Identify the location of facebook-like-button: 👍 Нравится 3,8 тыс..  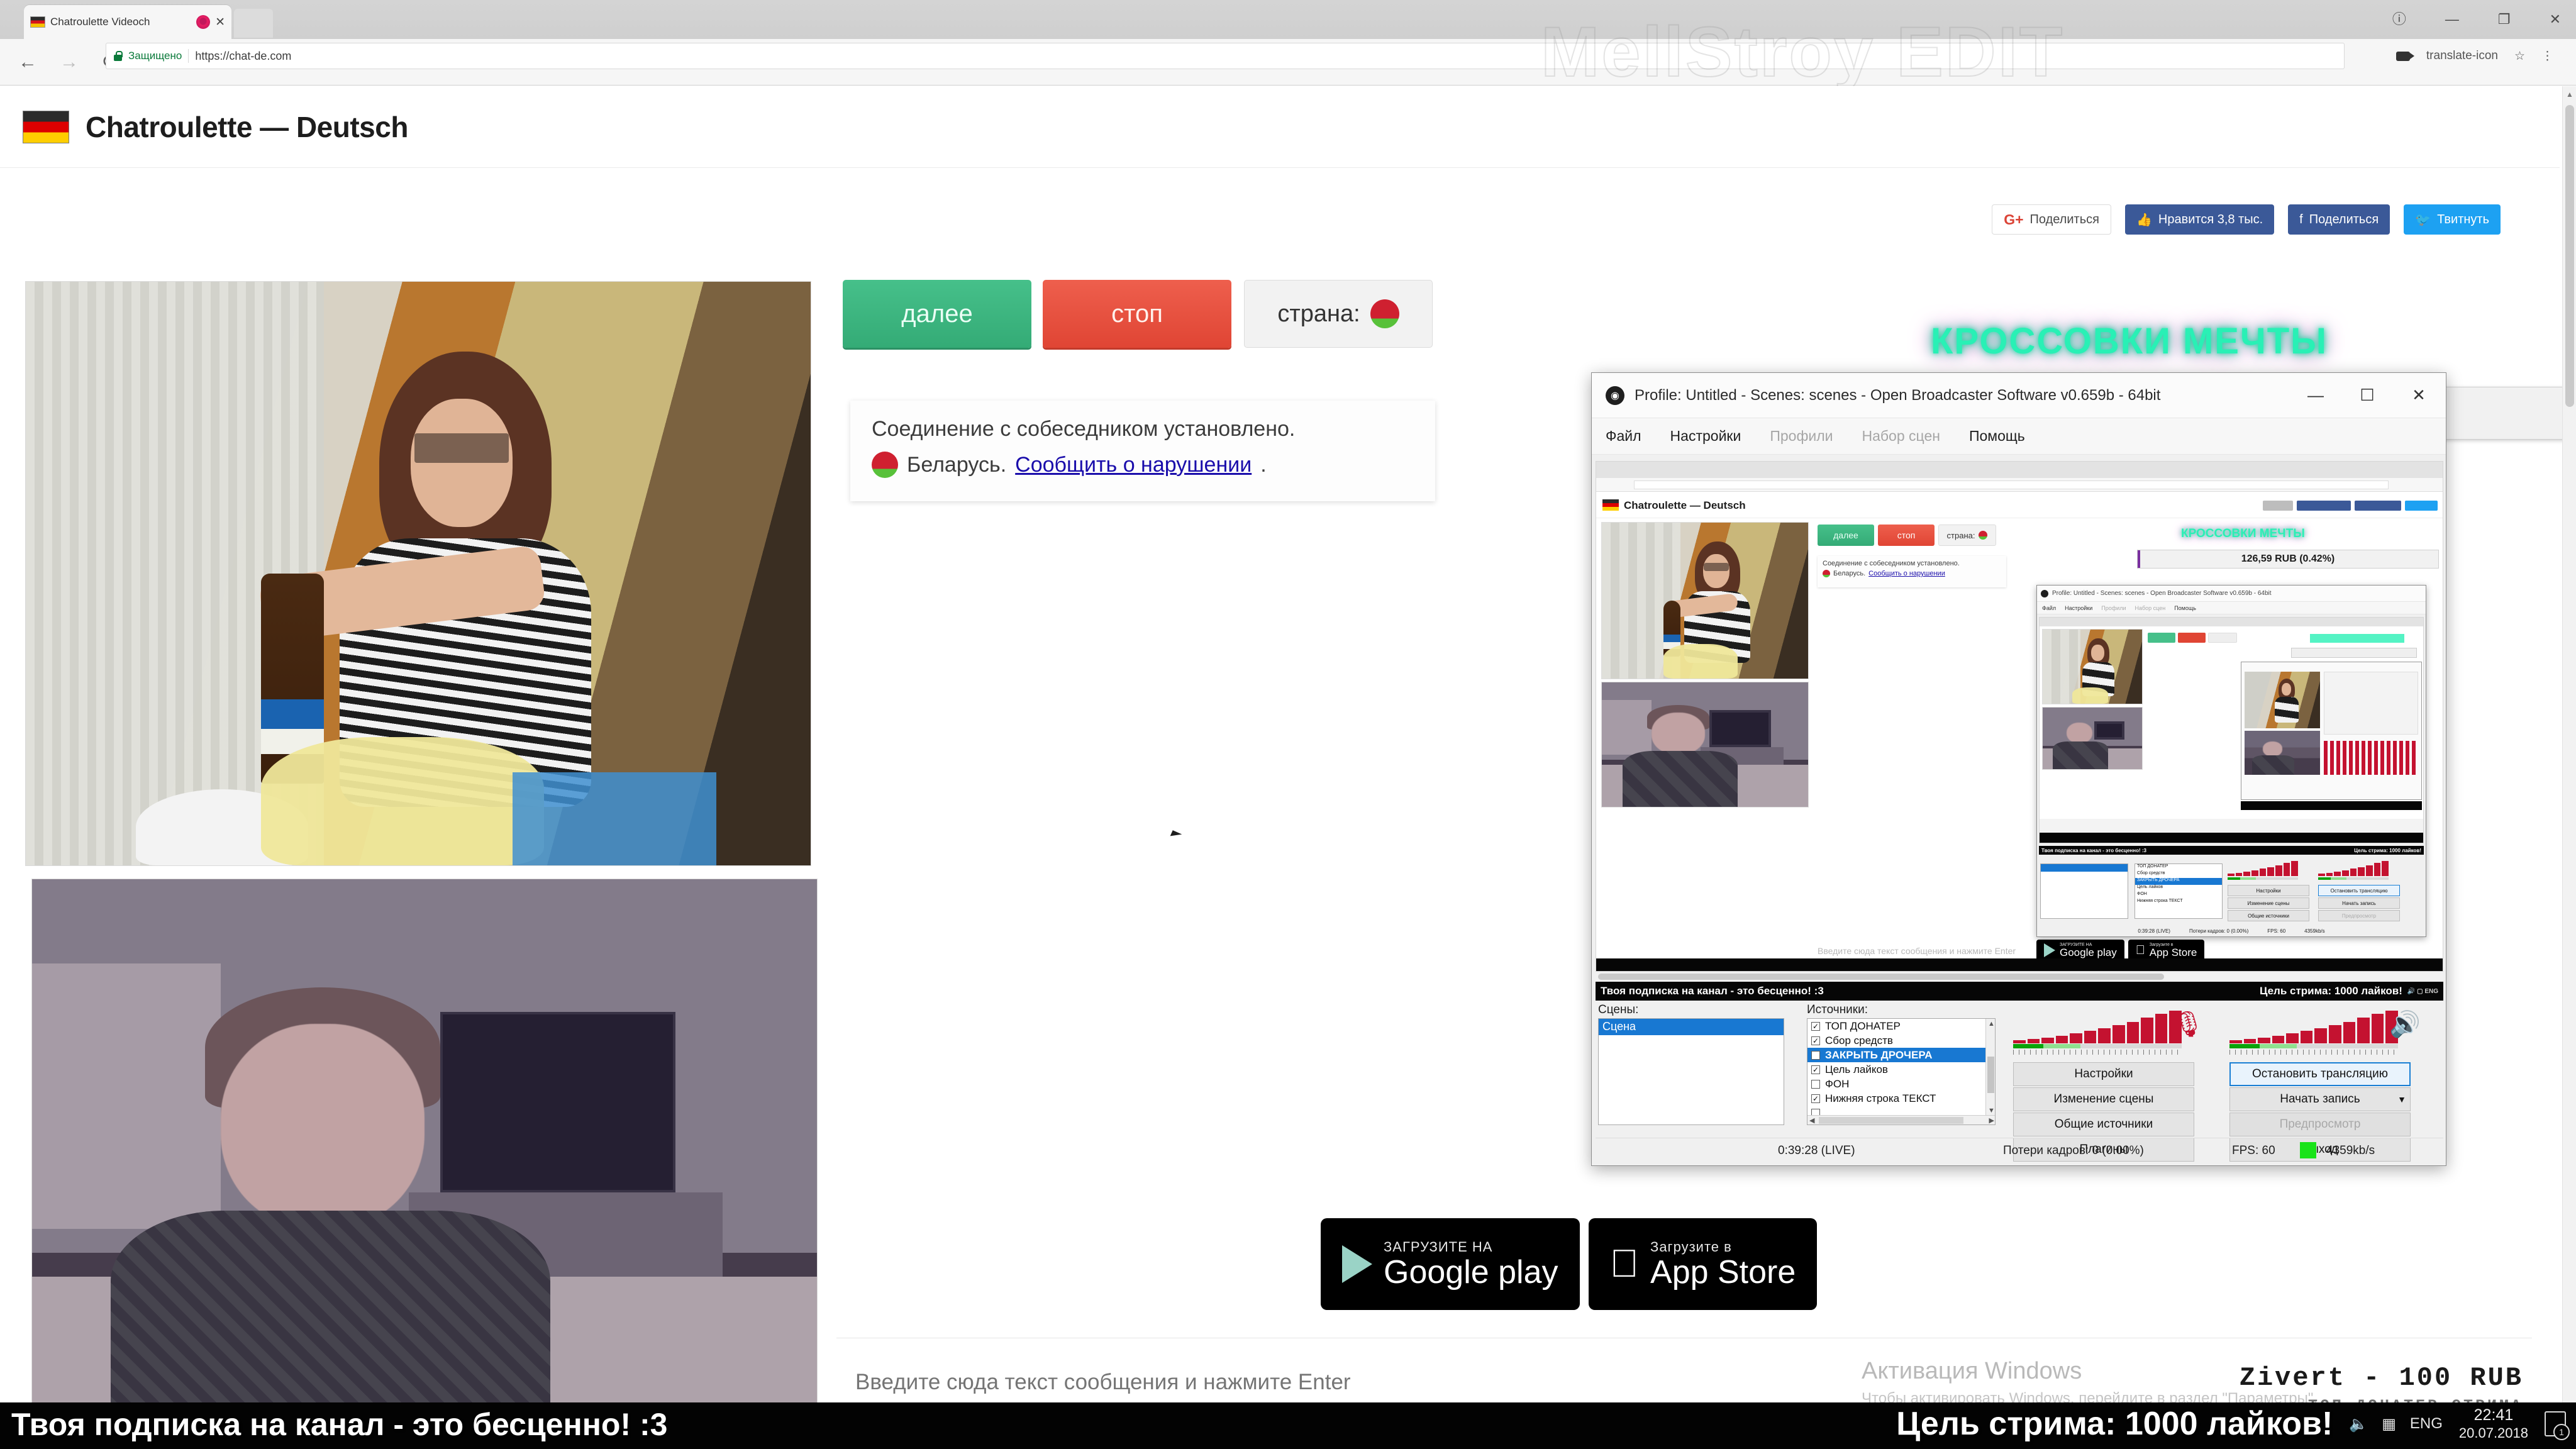
(2199, 219).